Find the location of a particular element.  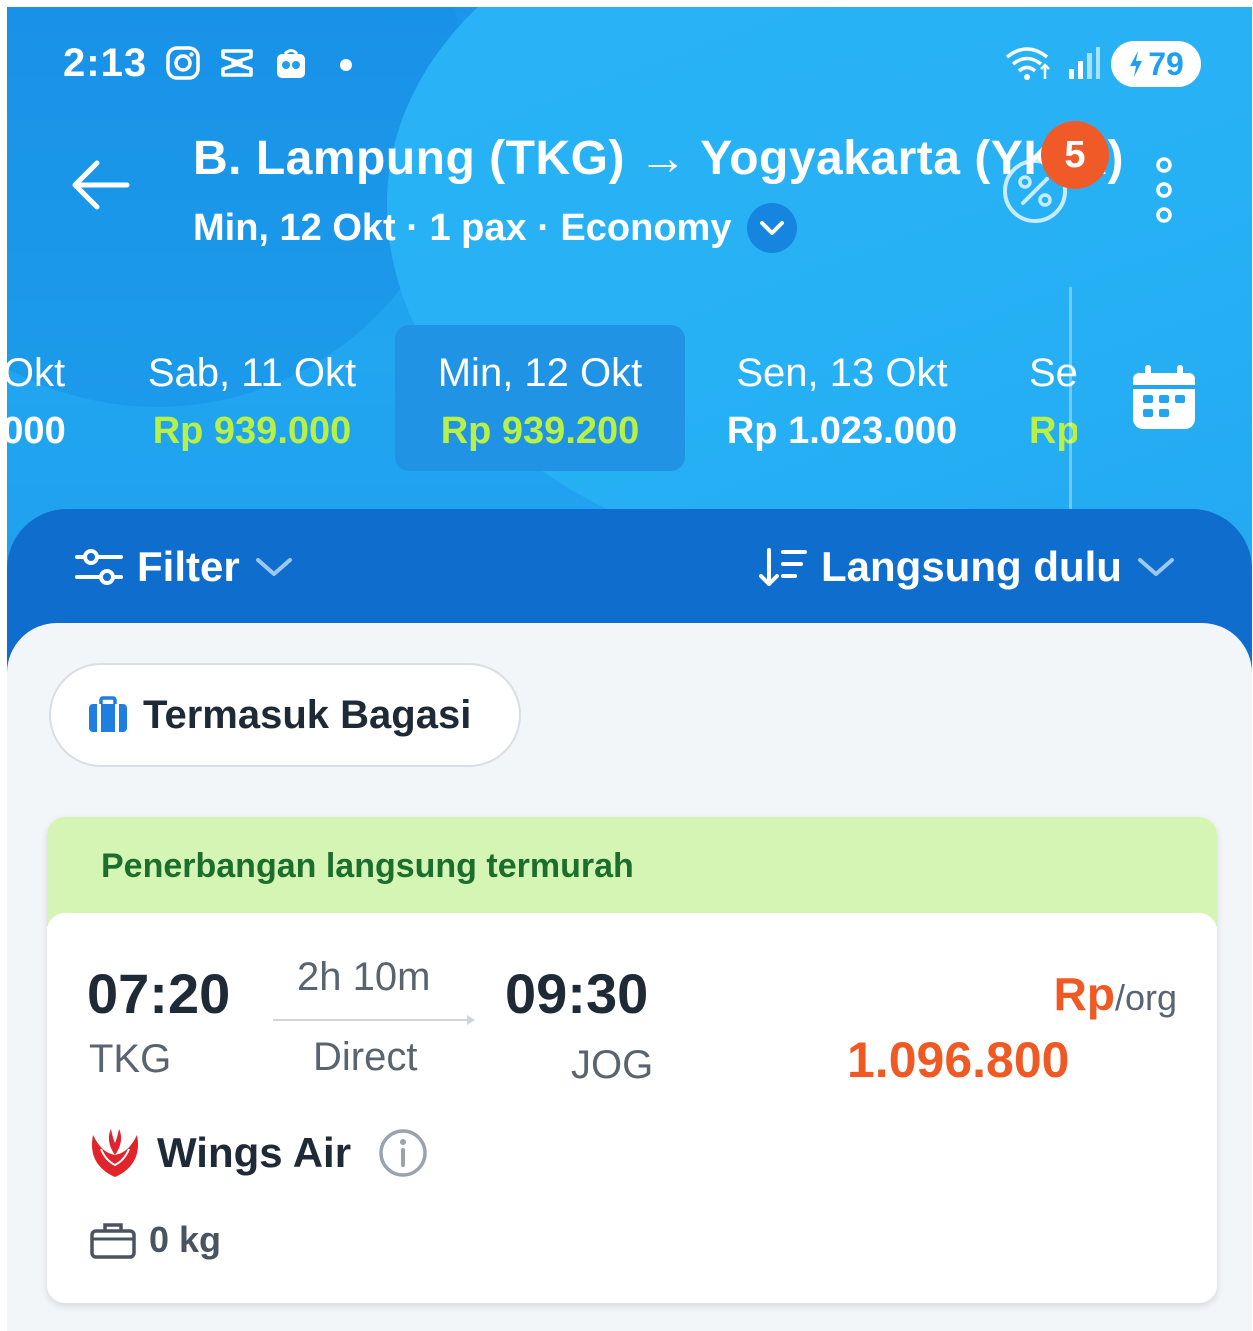

currency-symbol: Rp is located at coordinates (1084, 994).